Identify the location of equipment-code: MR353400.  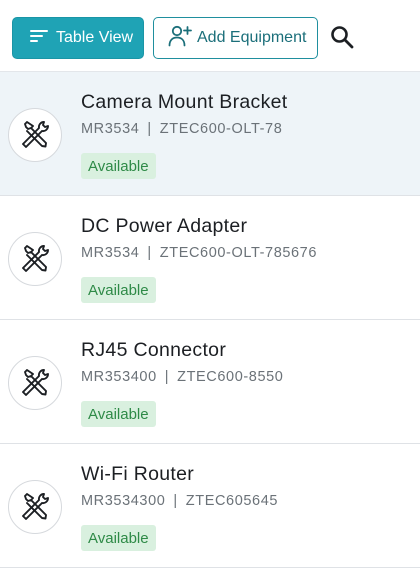
(119, 377).